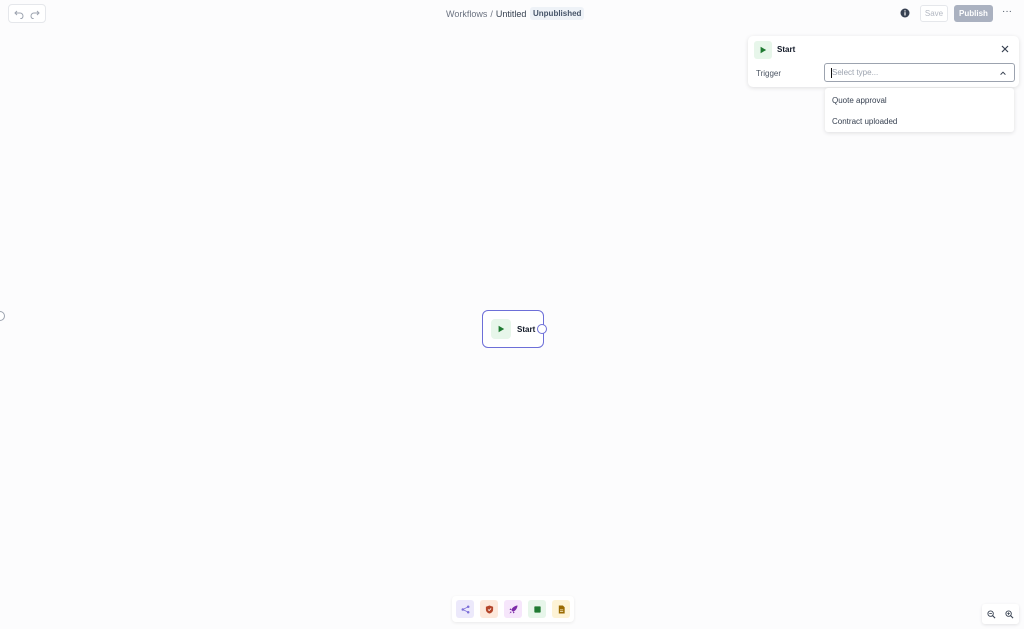  What do you see at coordinates (786, 49) in the screenshot?
I see `panel-title: Start` at bounding box center [786, 49].